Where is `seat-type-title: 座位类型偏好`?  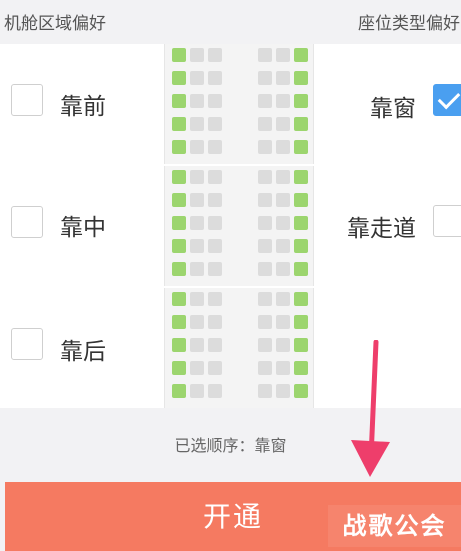 seat-type-title: 座位类型偏好 is located at coordinates (409, 24).